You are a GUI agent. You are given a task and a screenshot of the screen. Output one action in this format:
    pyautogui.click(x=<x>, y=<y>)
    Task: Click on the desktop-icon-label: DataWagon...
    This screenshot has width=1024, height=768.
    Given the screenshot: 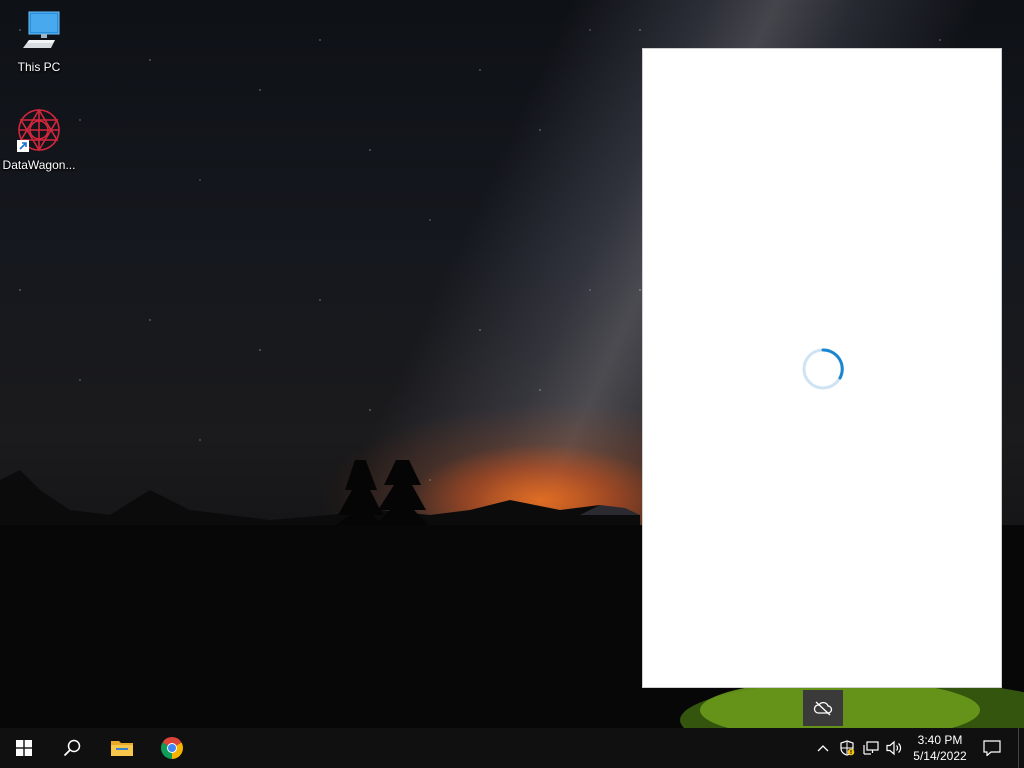 What is the action you would take?
    pyautogui.click(x=39, y=165)
    